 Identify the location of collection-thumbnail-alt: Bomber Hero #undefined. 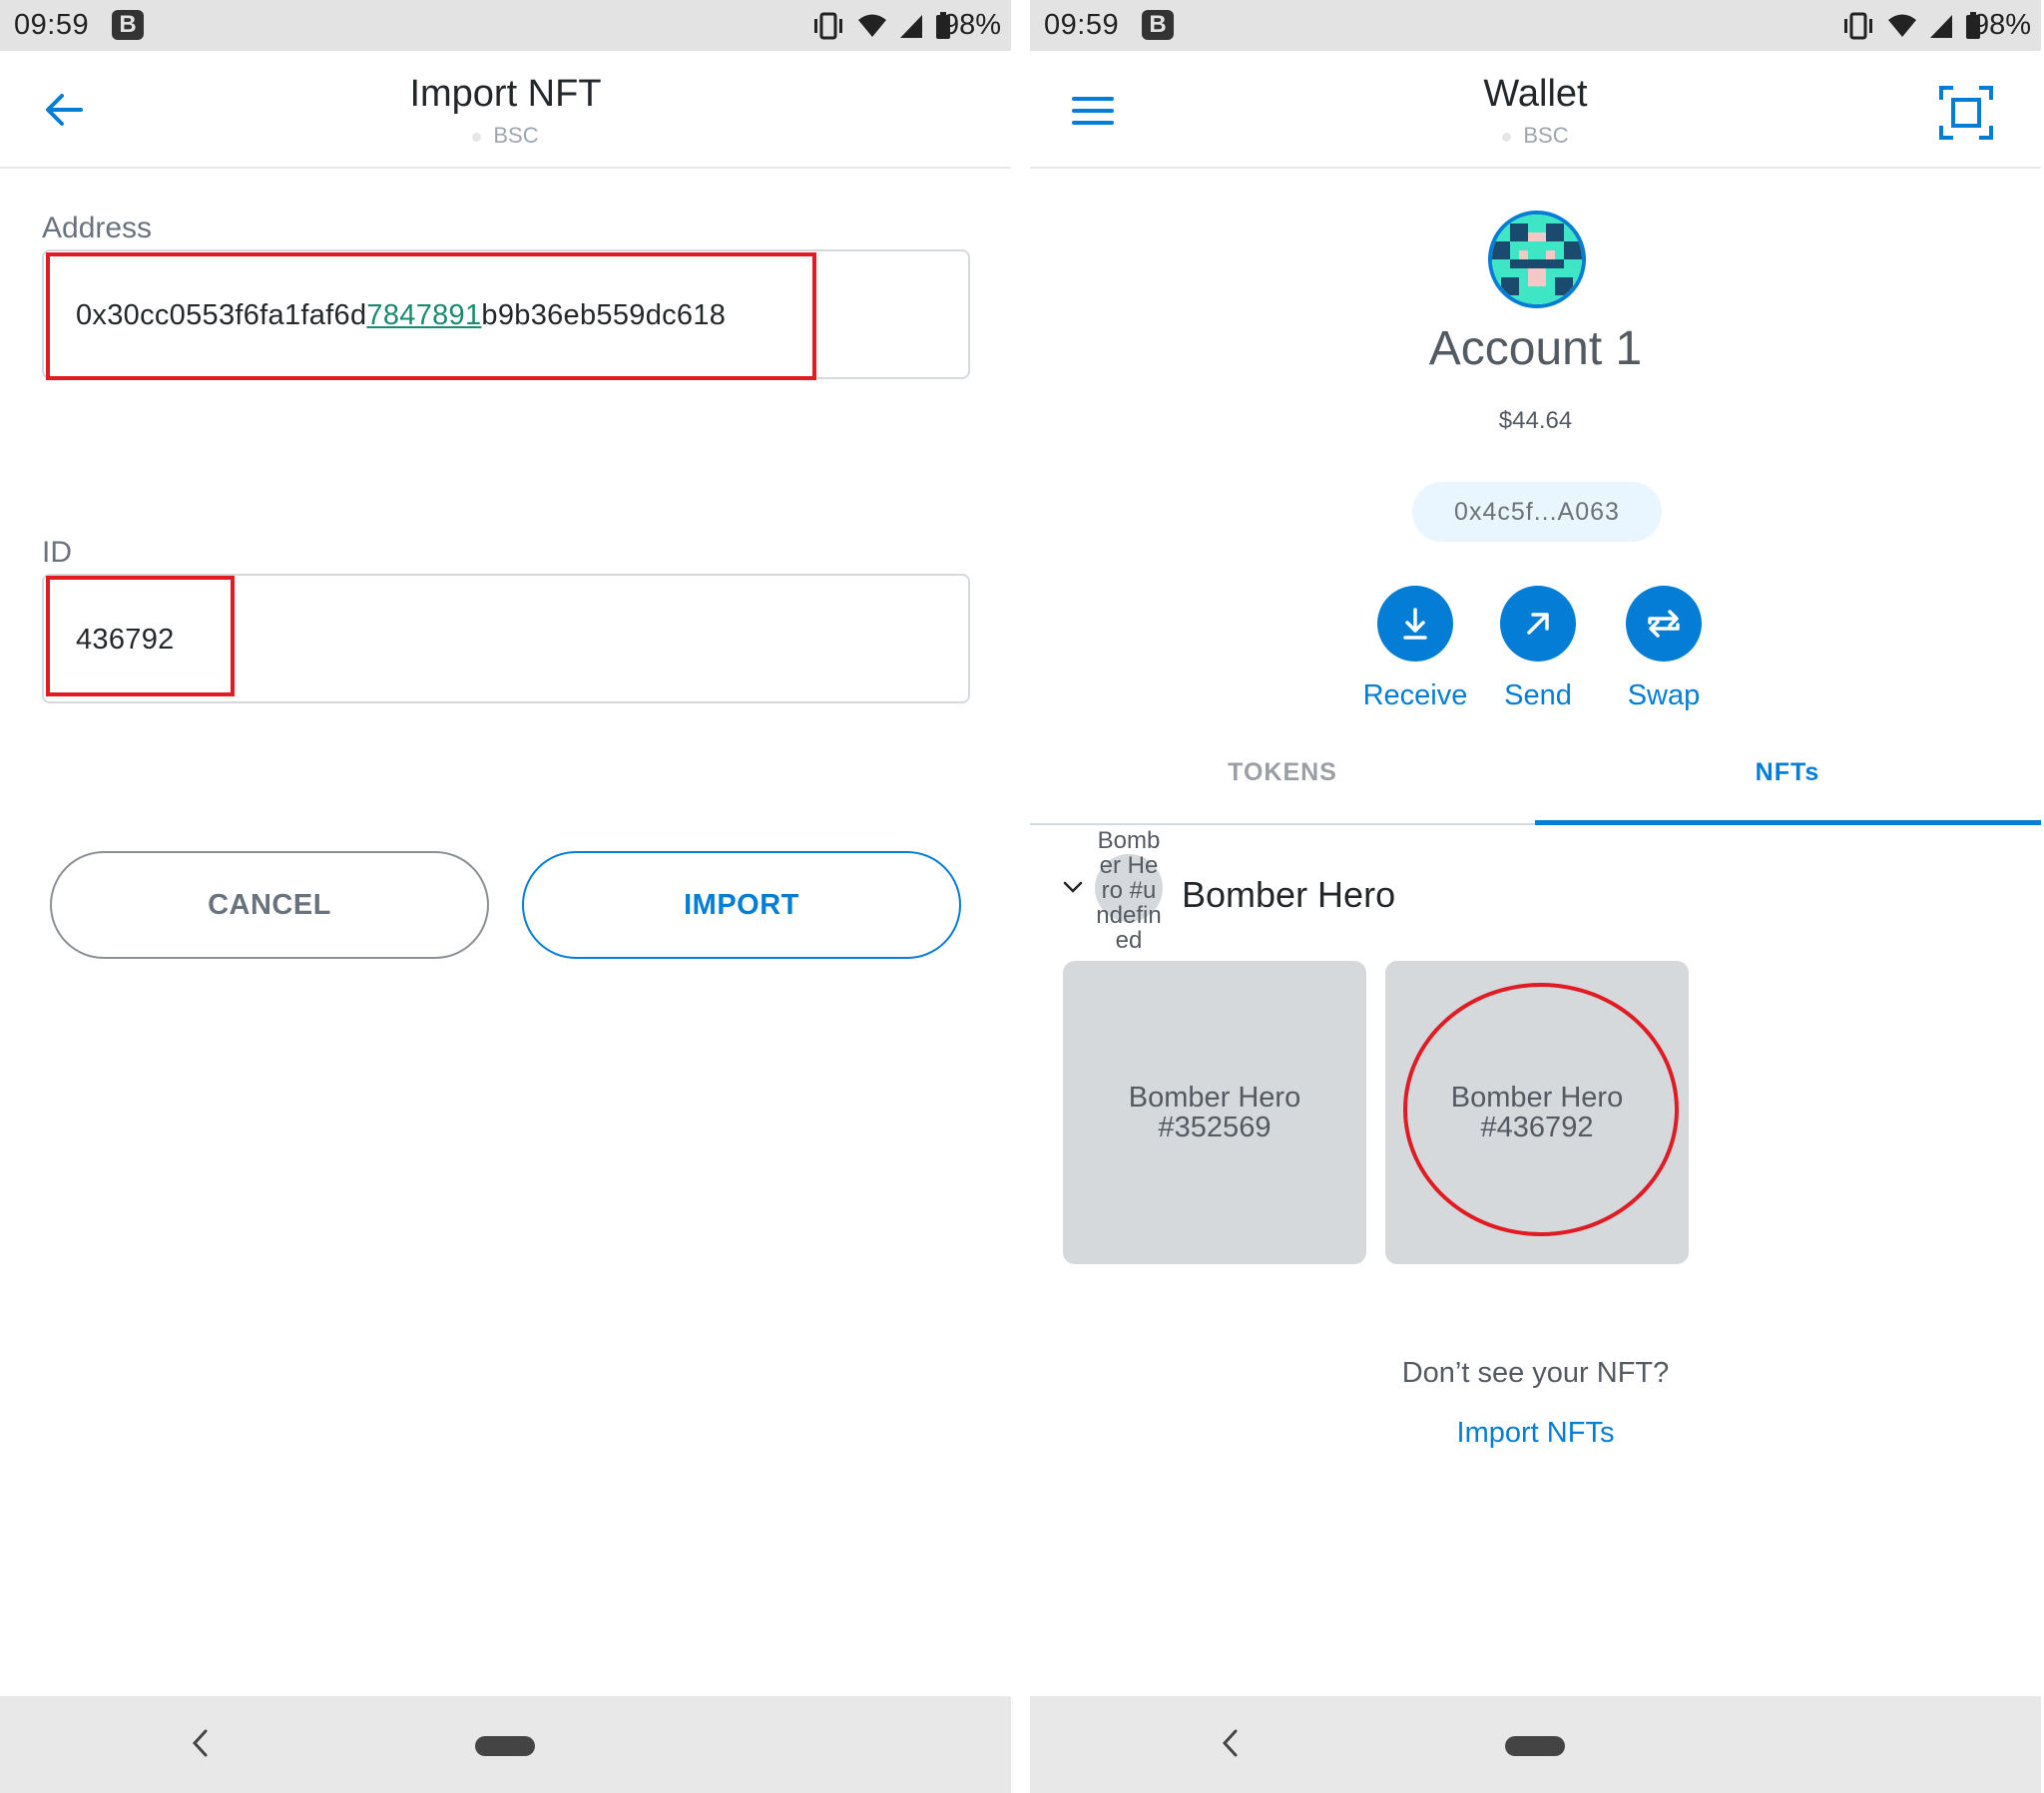
(1129, 891).